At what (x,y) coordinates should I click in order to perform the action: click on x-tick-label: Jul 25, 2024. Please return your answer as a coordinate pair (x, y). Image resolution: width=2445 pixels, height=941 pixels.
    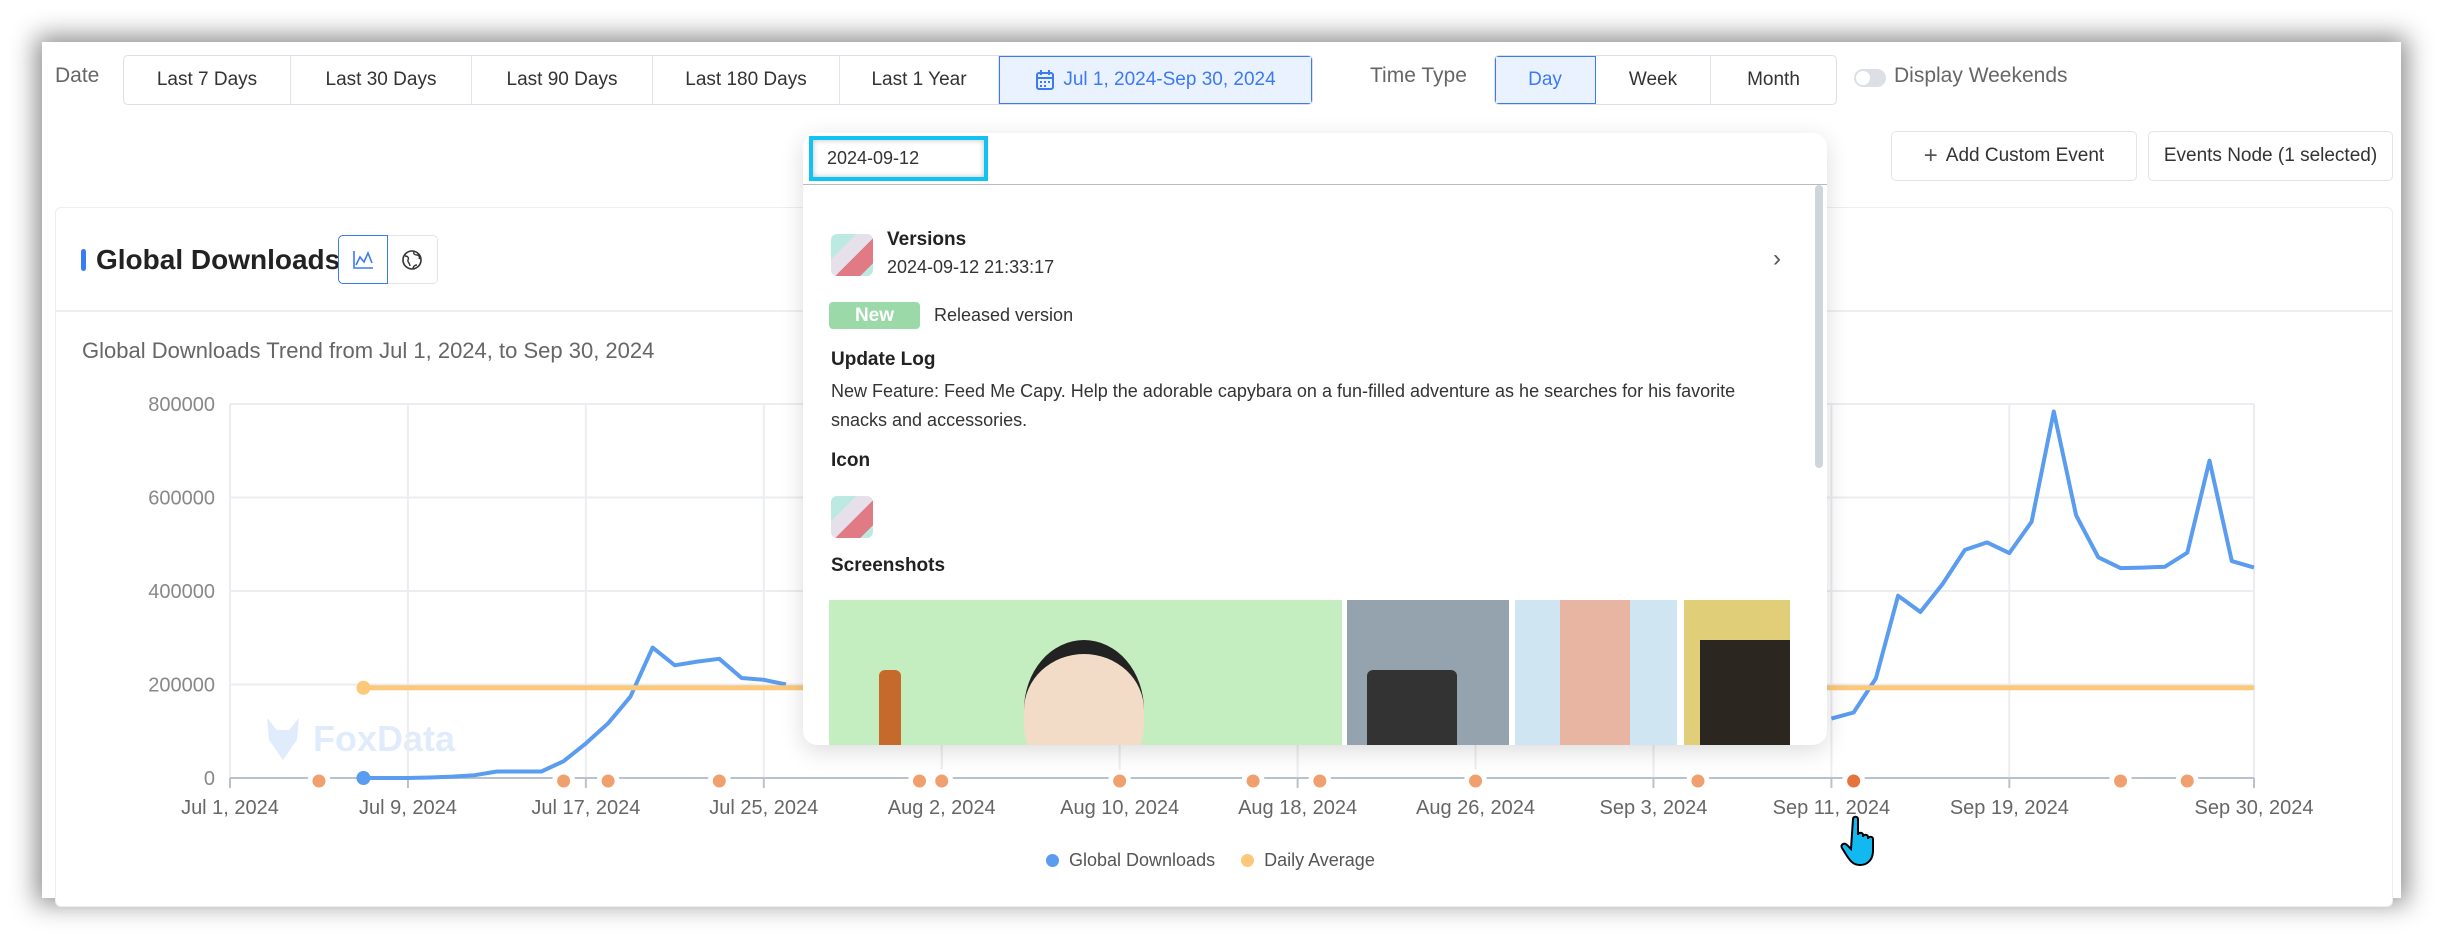
    Looking at the image, I should click on (763, 808).